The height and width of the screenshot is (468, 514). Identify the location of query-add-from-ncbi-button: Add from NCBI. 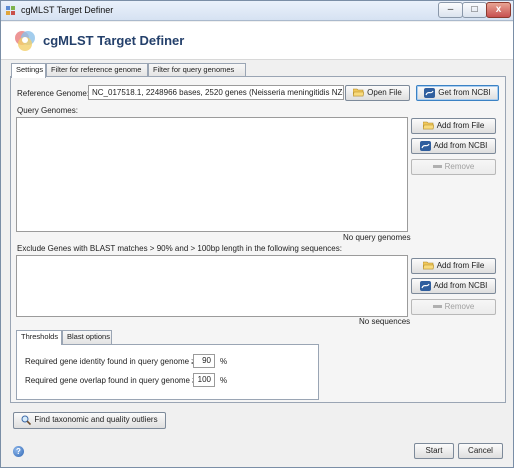
(453, 146).